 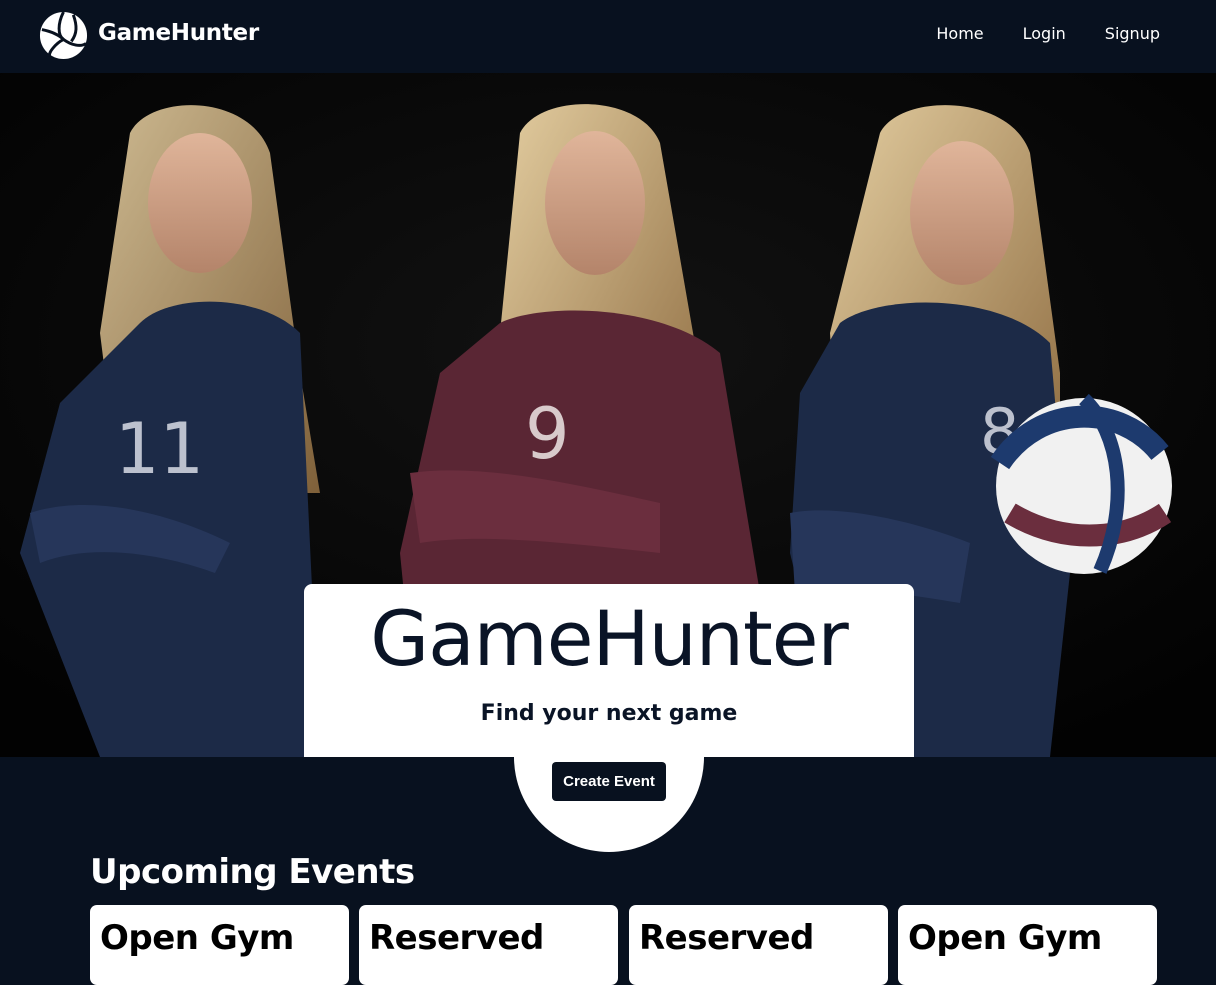 What do you see at coordinates (959, 33) in the screenshot?
I see `nav-home-link: Home` at bounding box center [959, 33].